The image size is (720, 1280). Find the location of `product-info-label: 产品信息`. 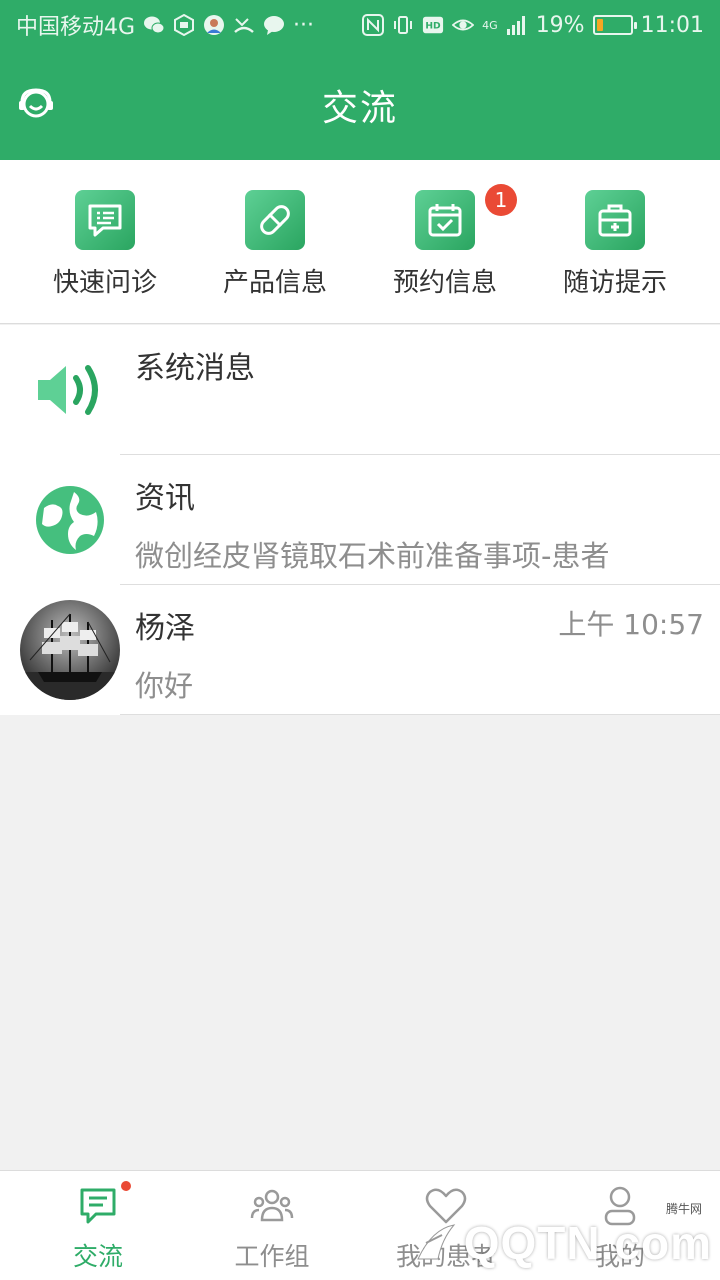

product-info-label: 产品信息 is located at coordinates (274, 283).